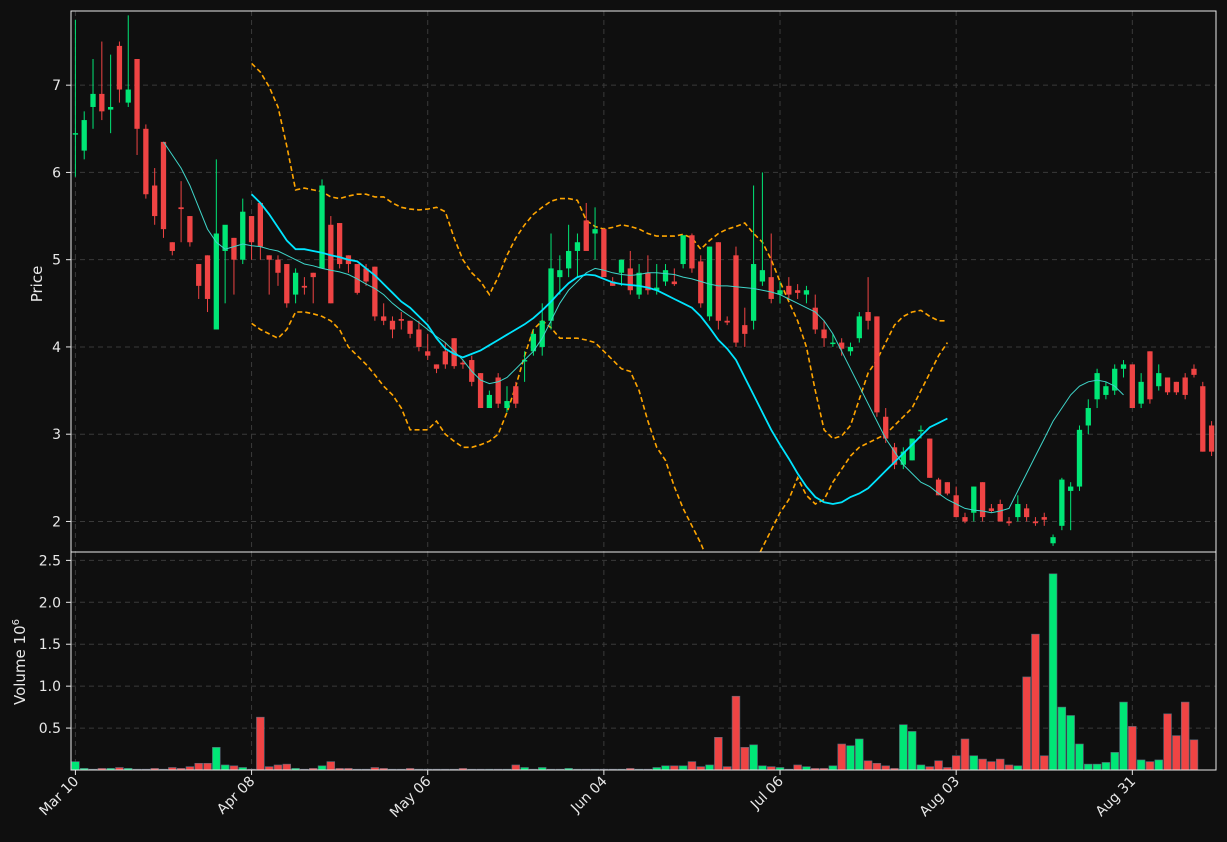  What do you see at coordinates (940, 797) in the screenshot?
I see `date-tick-label: Aug 03` at bounding box center [940, 797].